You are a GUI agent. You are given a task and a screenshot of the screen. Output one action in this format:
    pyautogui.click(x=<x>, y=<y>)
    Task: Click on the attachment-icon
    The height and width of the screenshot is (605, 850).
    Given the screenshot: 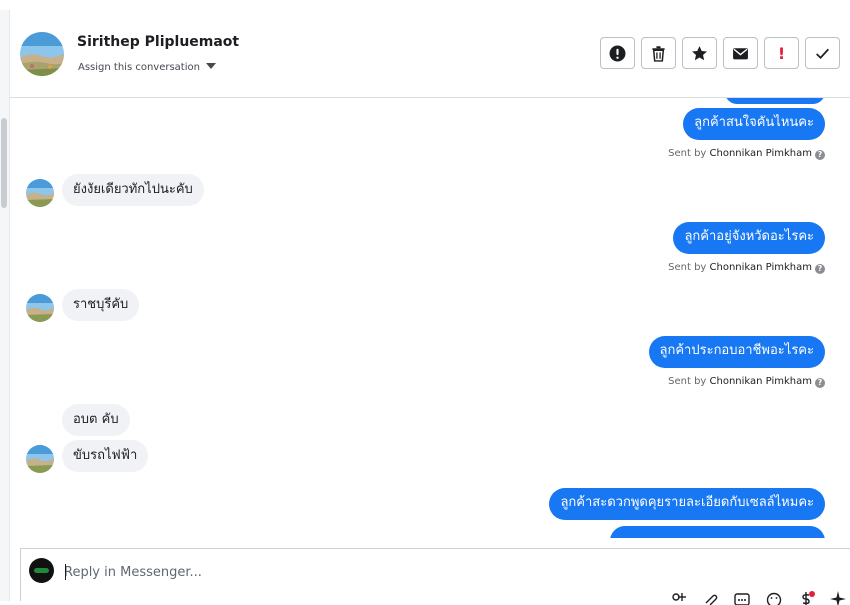 What is the action you would take?
    pyautogui.click(x=710, y=598)
    